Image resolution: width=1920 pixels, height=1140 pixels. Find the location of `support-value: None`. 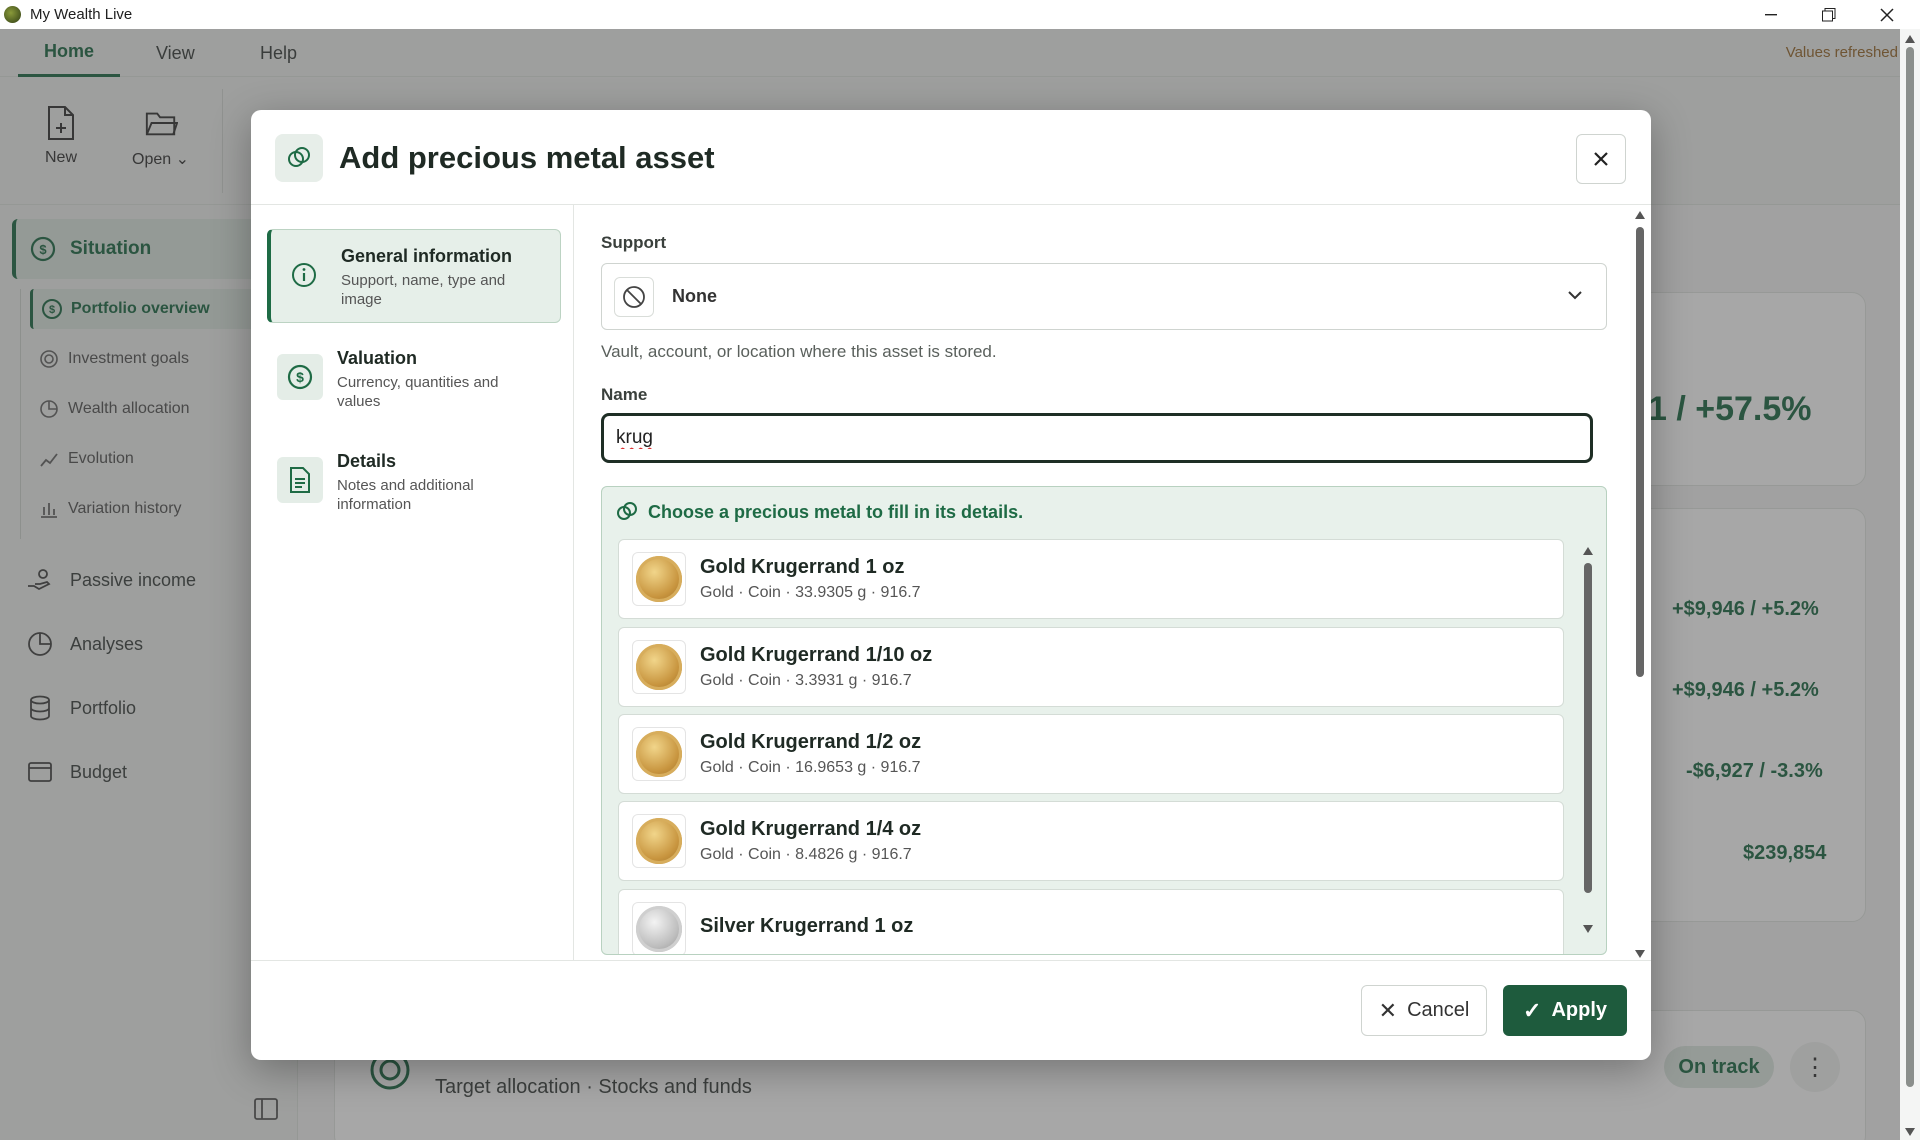

support-value: None is located at coordinates (694, 296).